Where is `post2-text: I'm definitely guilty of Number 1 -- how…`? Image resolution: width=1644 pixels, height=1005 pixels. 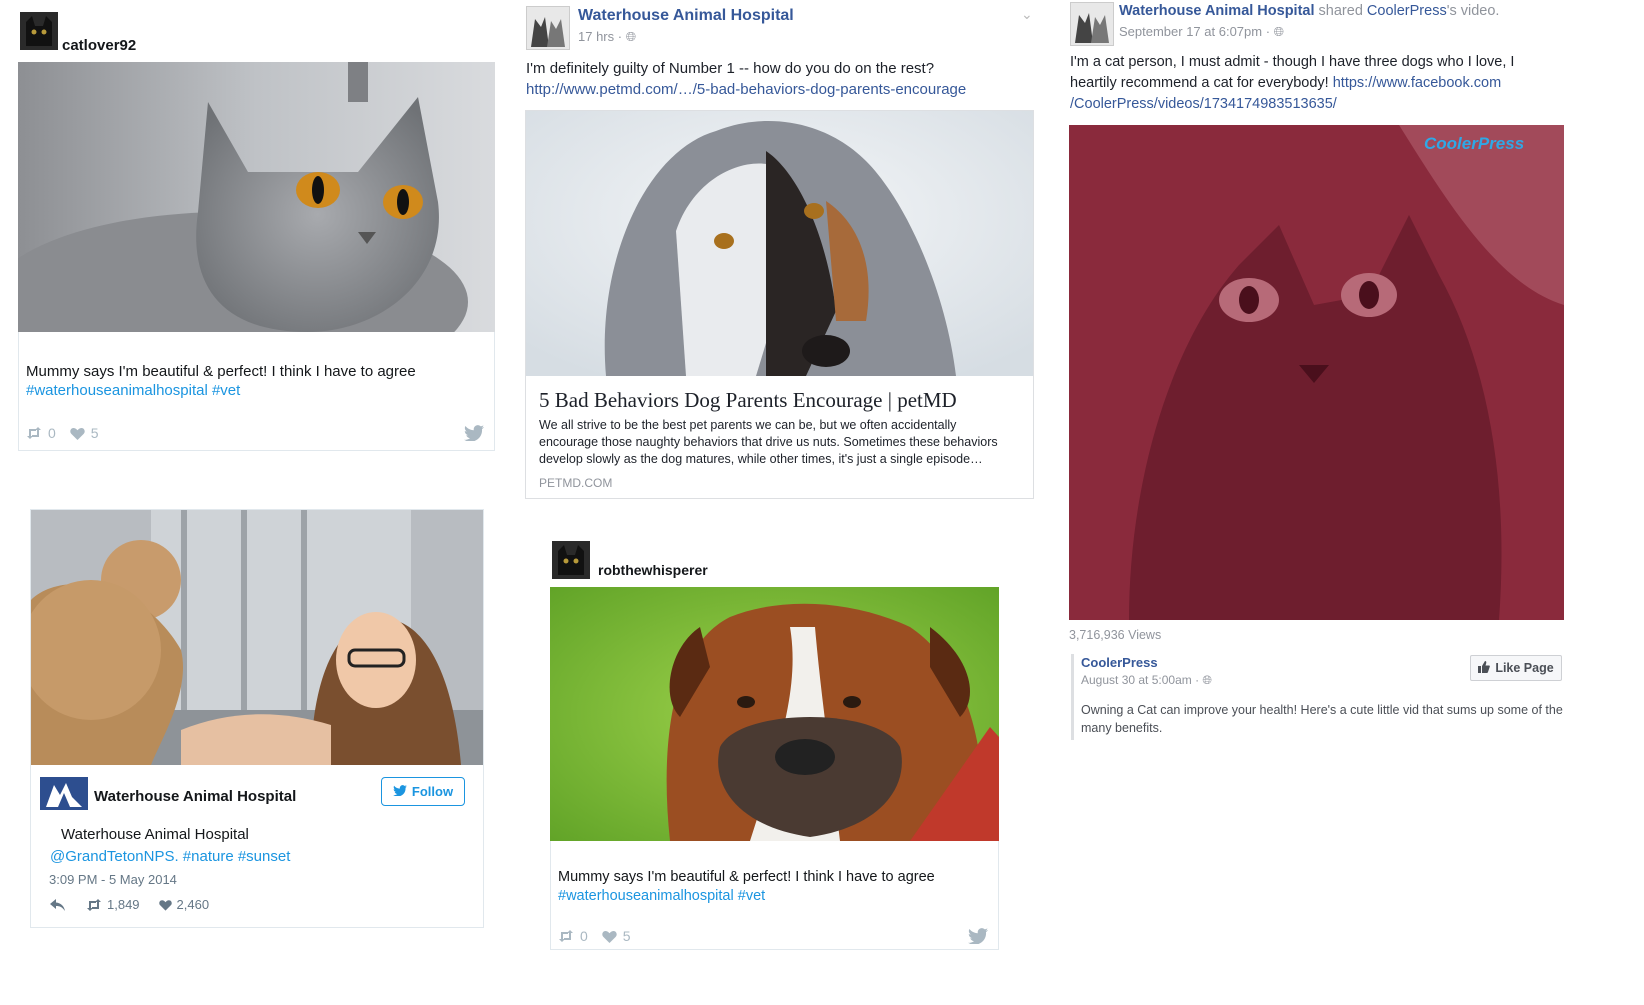 post2-text: I'm definitely guilty of Number 1 -- how… is located at coordinates (730, 68).